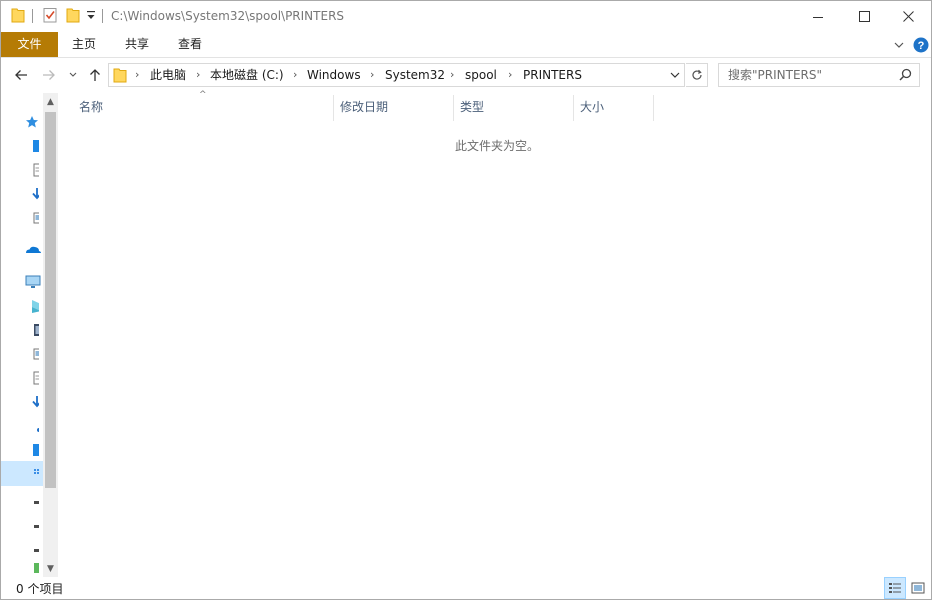 Image resolution: width=932 pixels, height=600 pixels. I want to click on navigation-pane: ▲ ▼, so click(30, 335).